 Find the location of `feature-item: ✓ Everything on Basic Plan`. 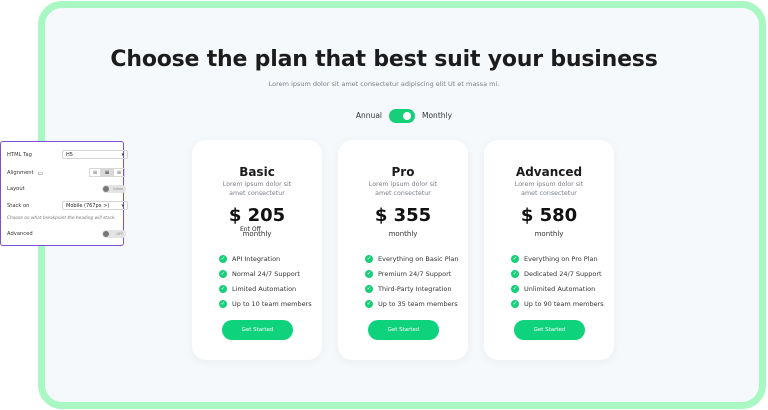

feature-item: ✓ Everything on Basic Plan is located at coordinates (412, 258).